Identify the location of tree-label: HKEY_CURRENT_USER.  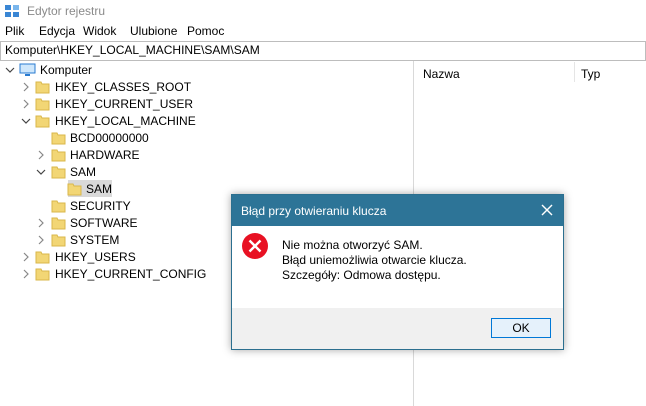
(124, 104).